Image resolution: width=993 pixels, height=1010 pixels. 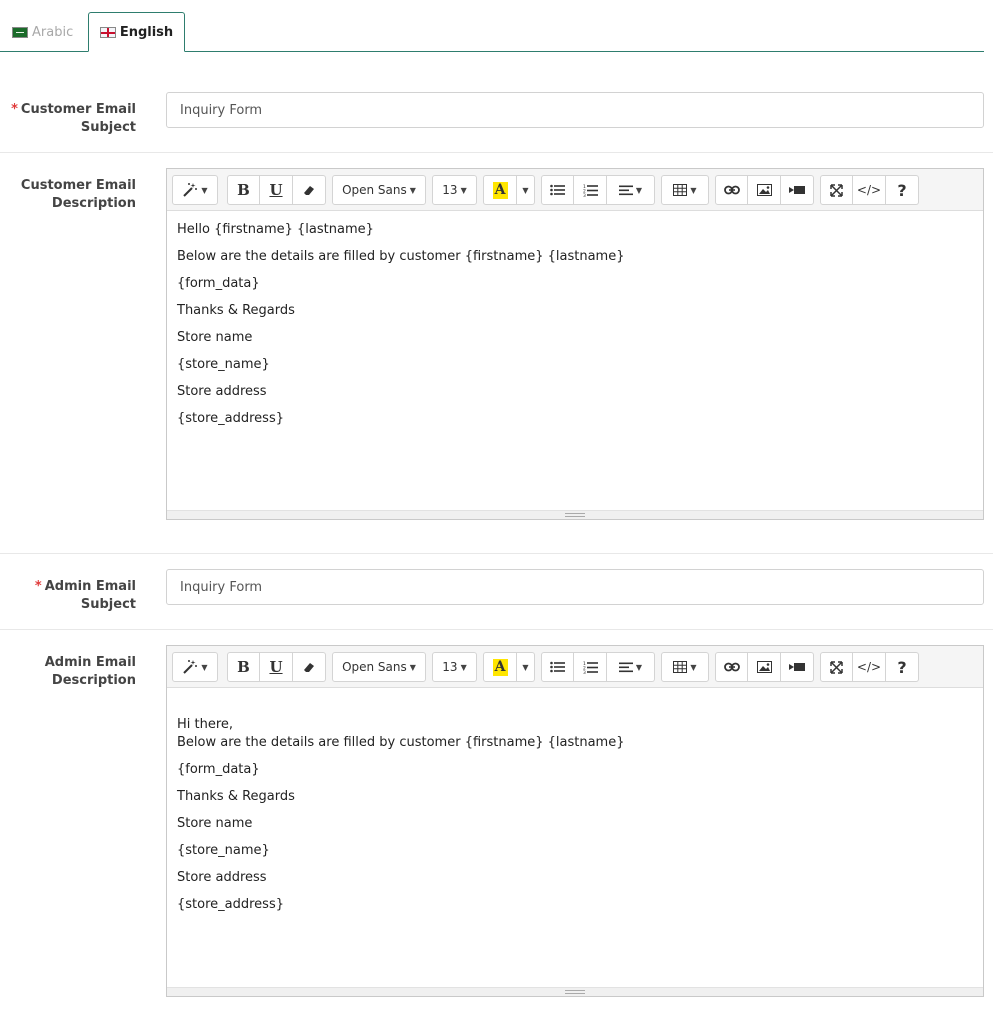 What do you see at coordinates (20, 32) in the screenshot?
I see `saudi-flag-icon` at bounding box center [20, 32].